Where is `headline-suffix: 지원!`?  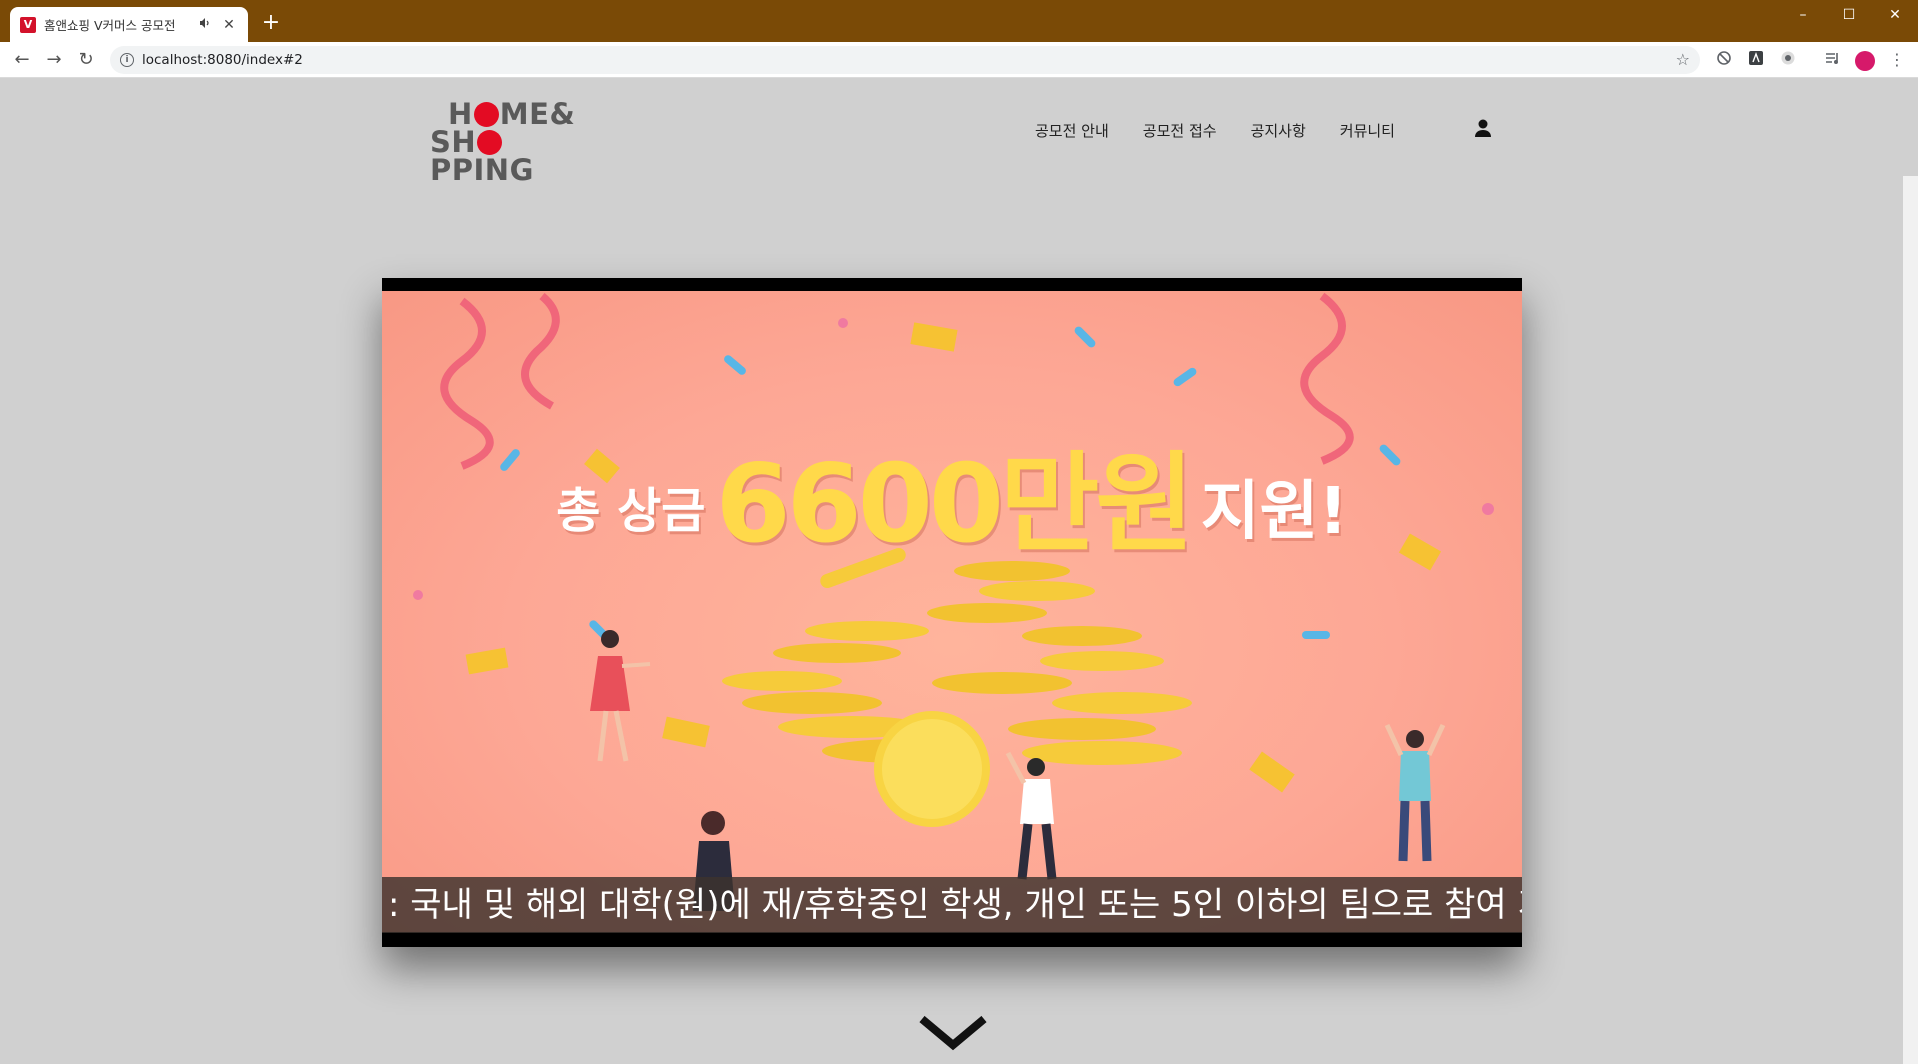 headline-suffix: 지원! is located at coordinates (1274, 512).